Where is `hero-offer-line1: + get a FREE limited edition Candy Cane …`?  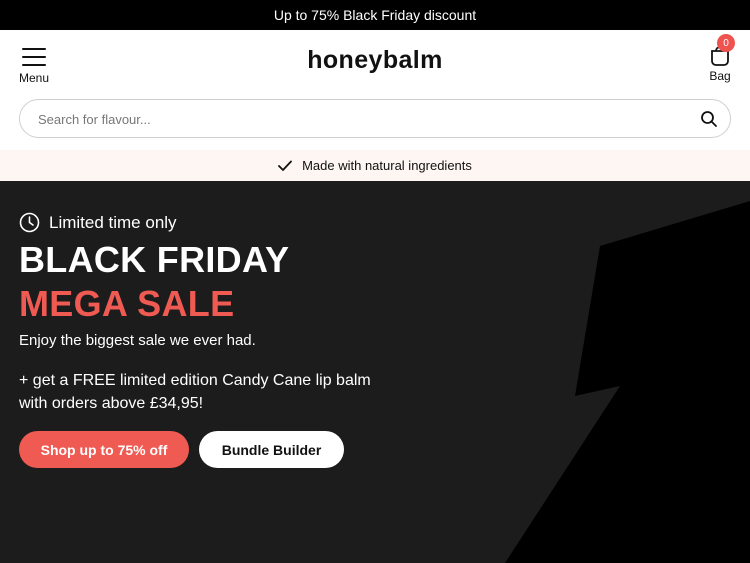 hero-offer-line1: + get a FREE limited edition Candy Cane … is located at coordinates (195, 380).